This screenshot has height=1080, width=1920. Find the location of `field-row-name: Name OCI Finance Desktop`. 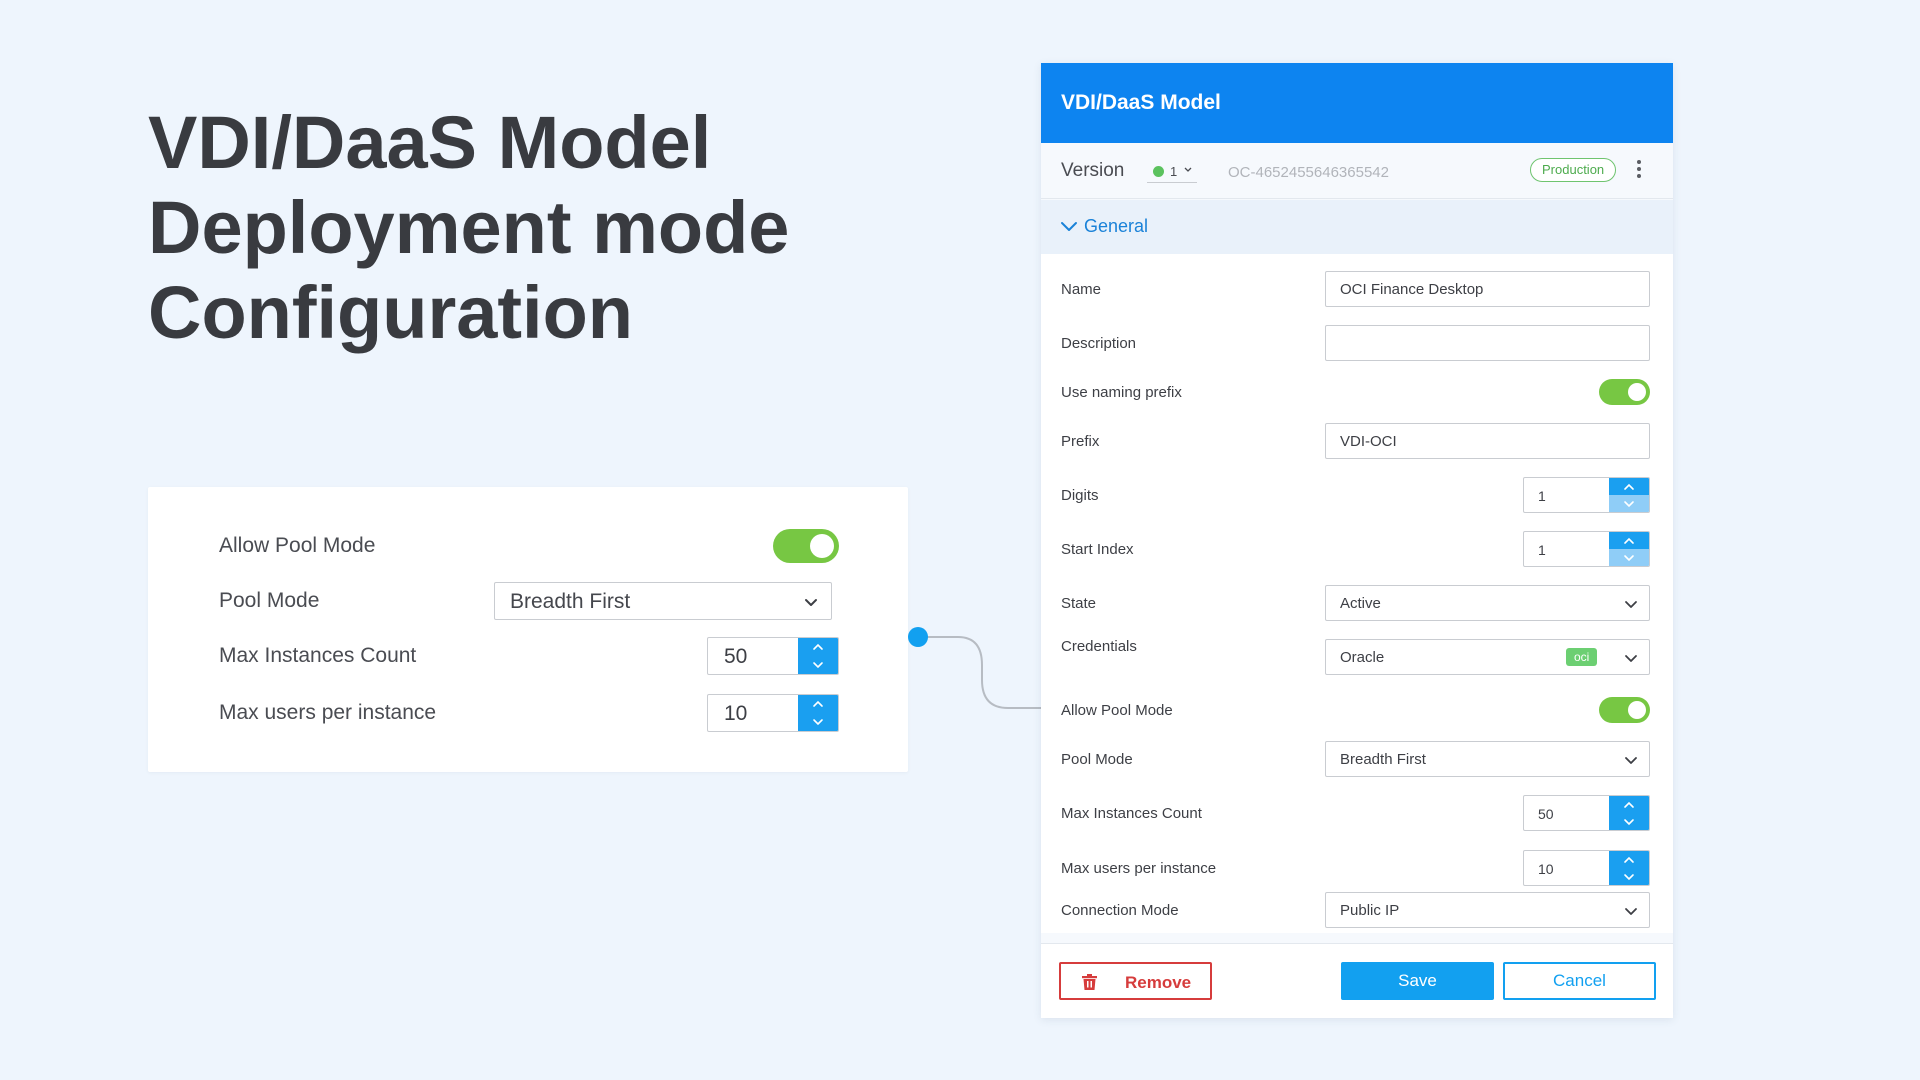

field-row-name: Name OCI Finance Desktop is located at coordinates (1357, 290).